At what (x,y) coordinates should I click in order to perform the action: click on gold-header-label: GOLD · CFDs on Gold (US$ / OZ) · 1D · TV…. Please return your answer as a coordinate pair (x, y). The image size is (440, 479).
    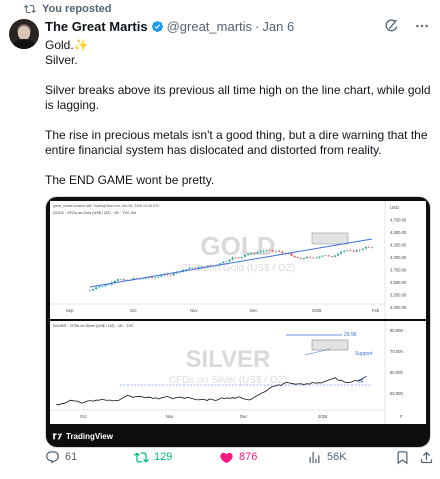
    Looking at the image, I should click on (94, 213).